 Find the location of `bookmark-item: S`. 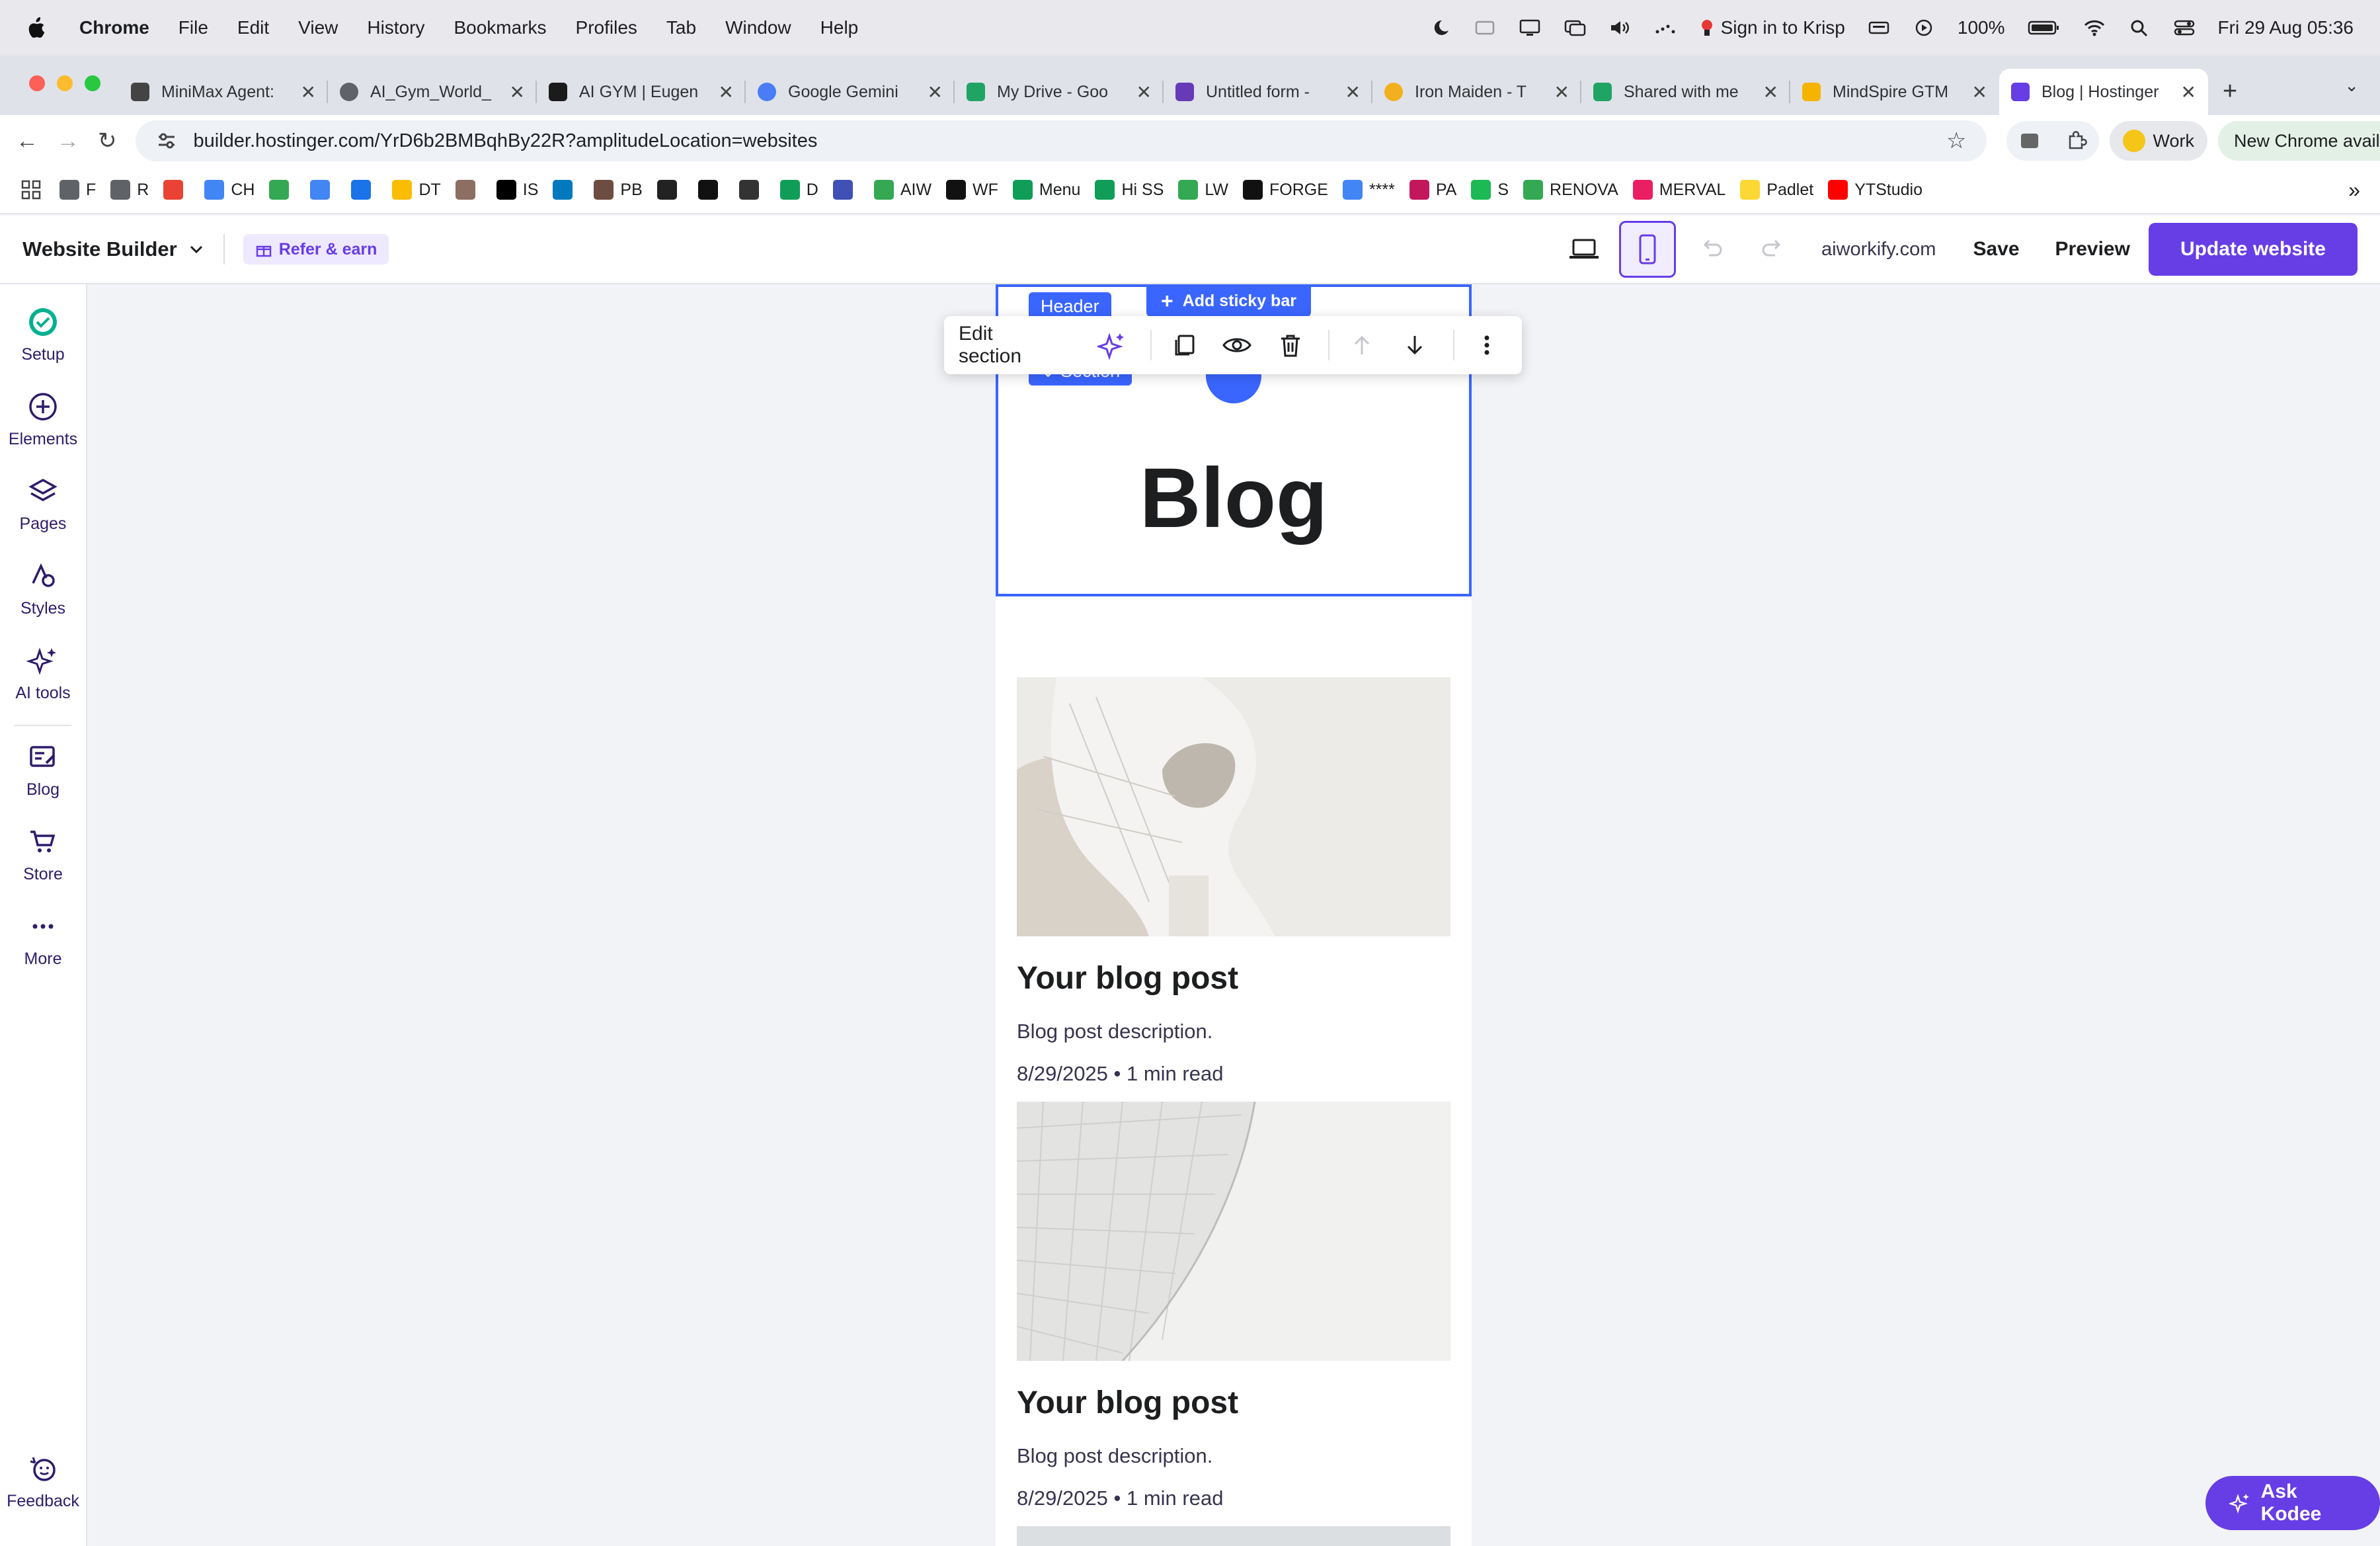

bookmark-item: S is located at coordinates (1490, 190).